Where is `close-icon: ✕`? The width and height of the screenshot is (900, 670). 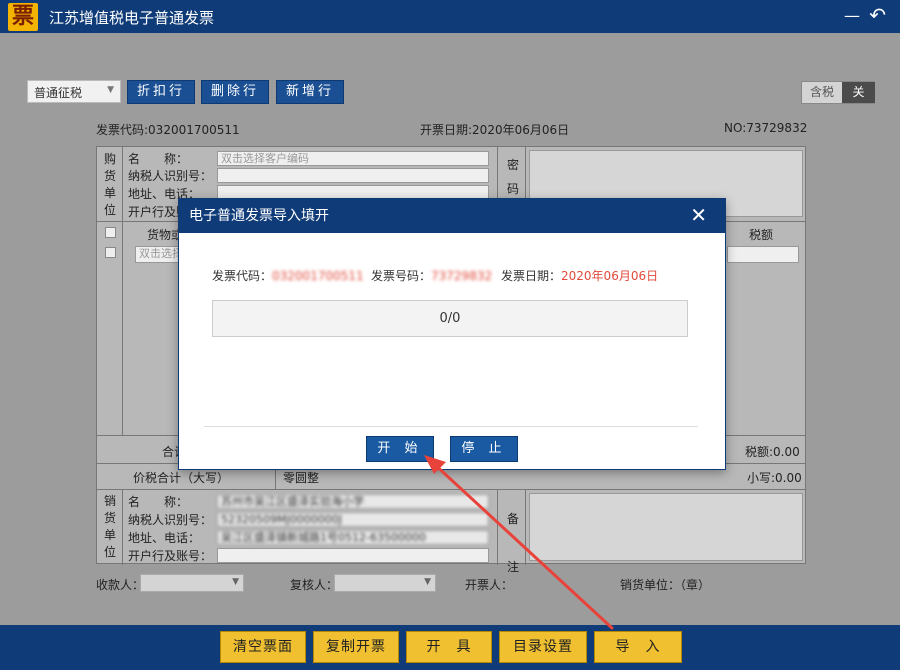
close-icon: ✕ is located at coordinates (698, 215).